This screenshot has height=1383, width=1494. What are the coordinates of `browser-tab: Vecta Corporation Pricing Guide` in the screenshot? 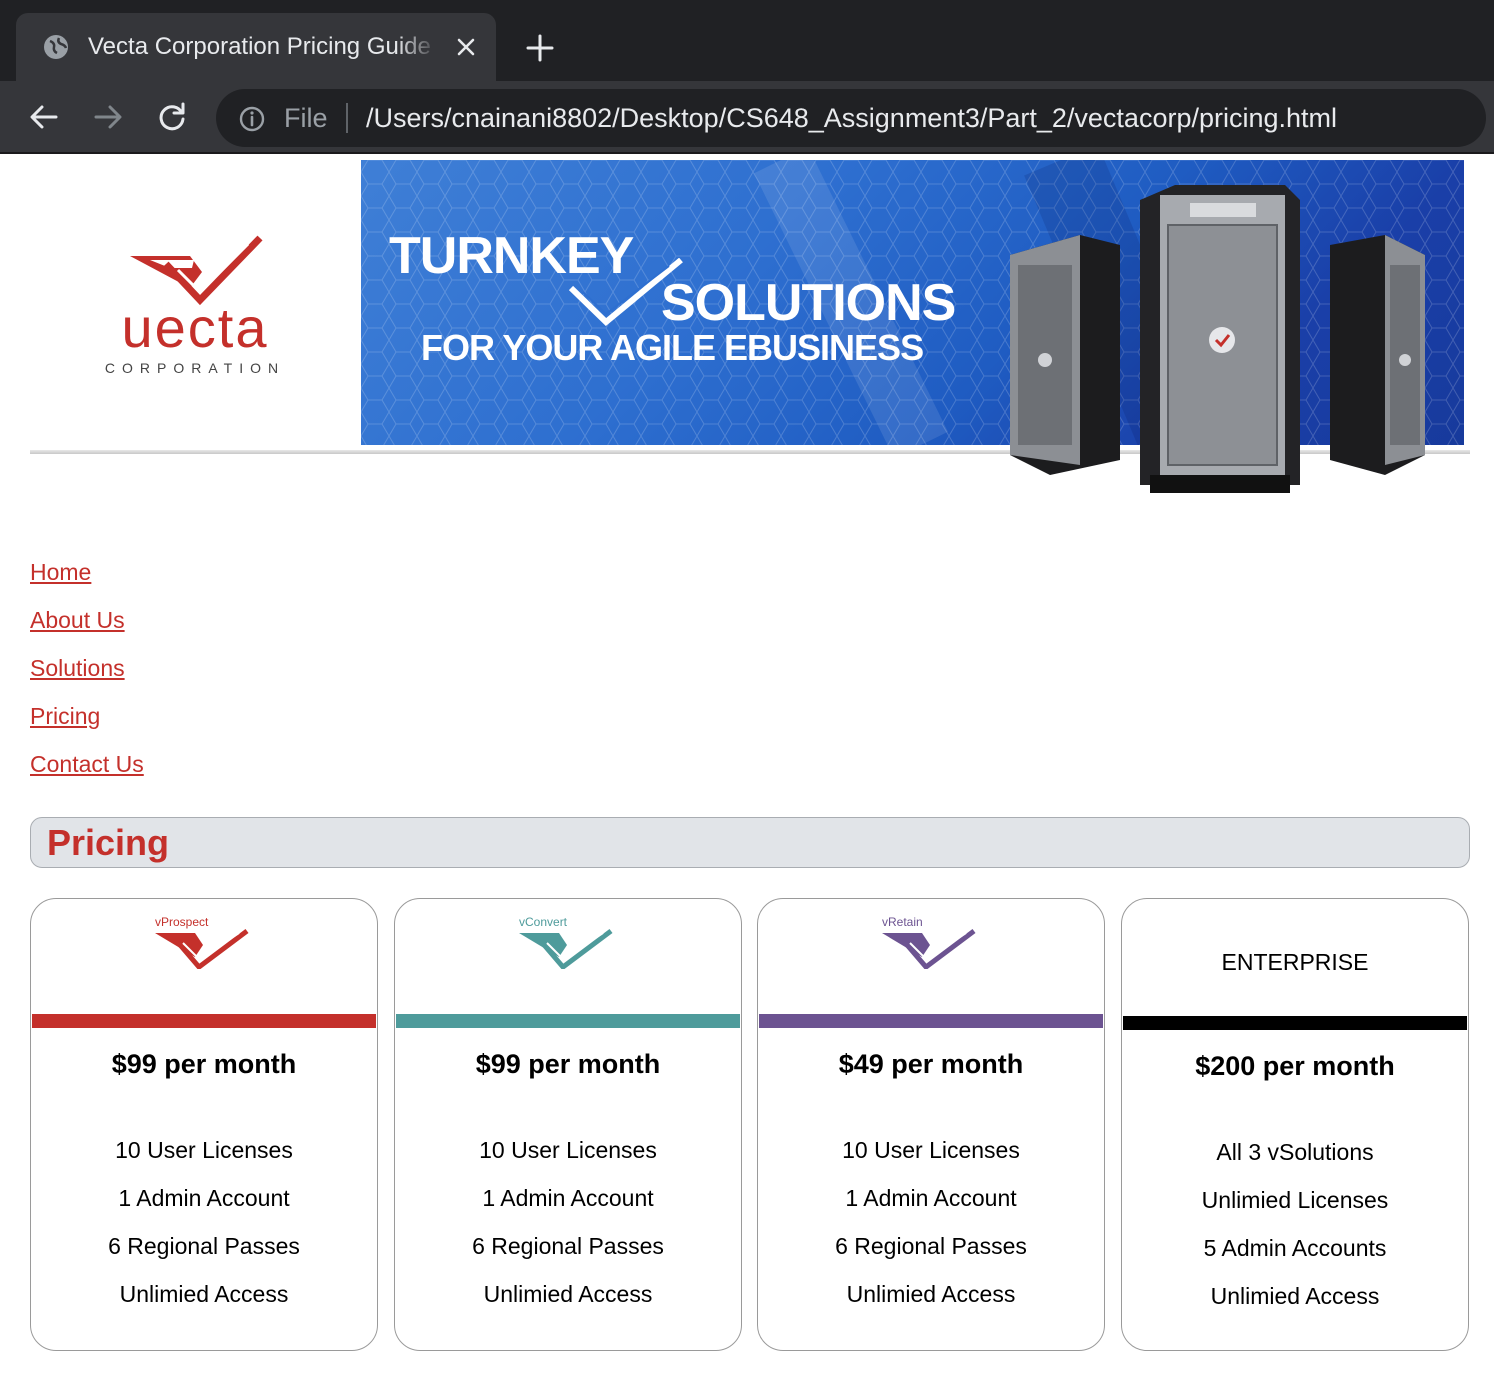 It's located at (256, 47).